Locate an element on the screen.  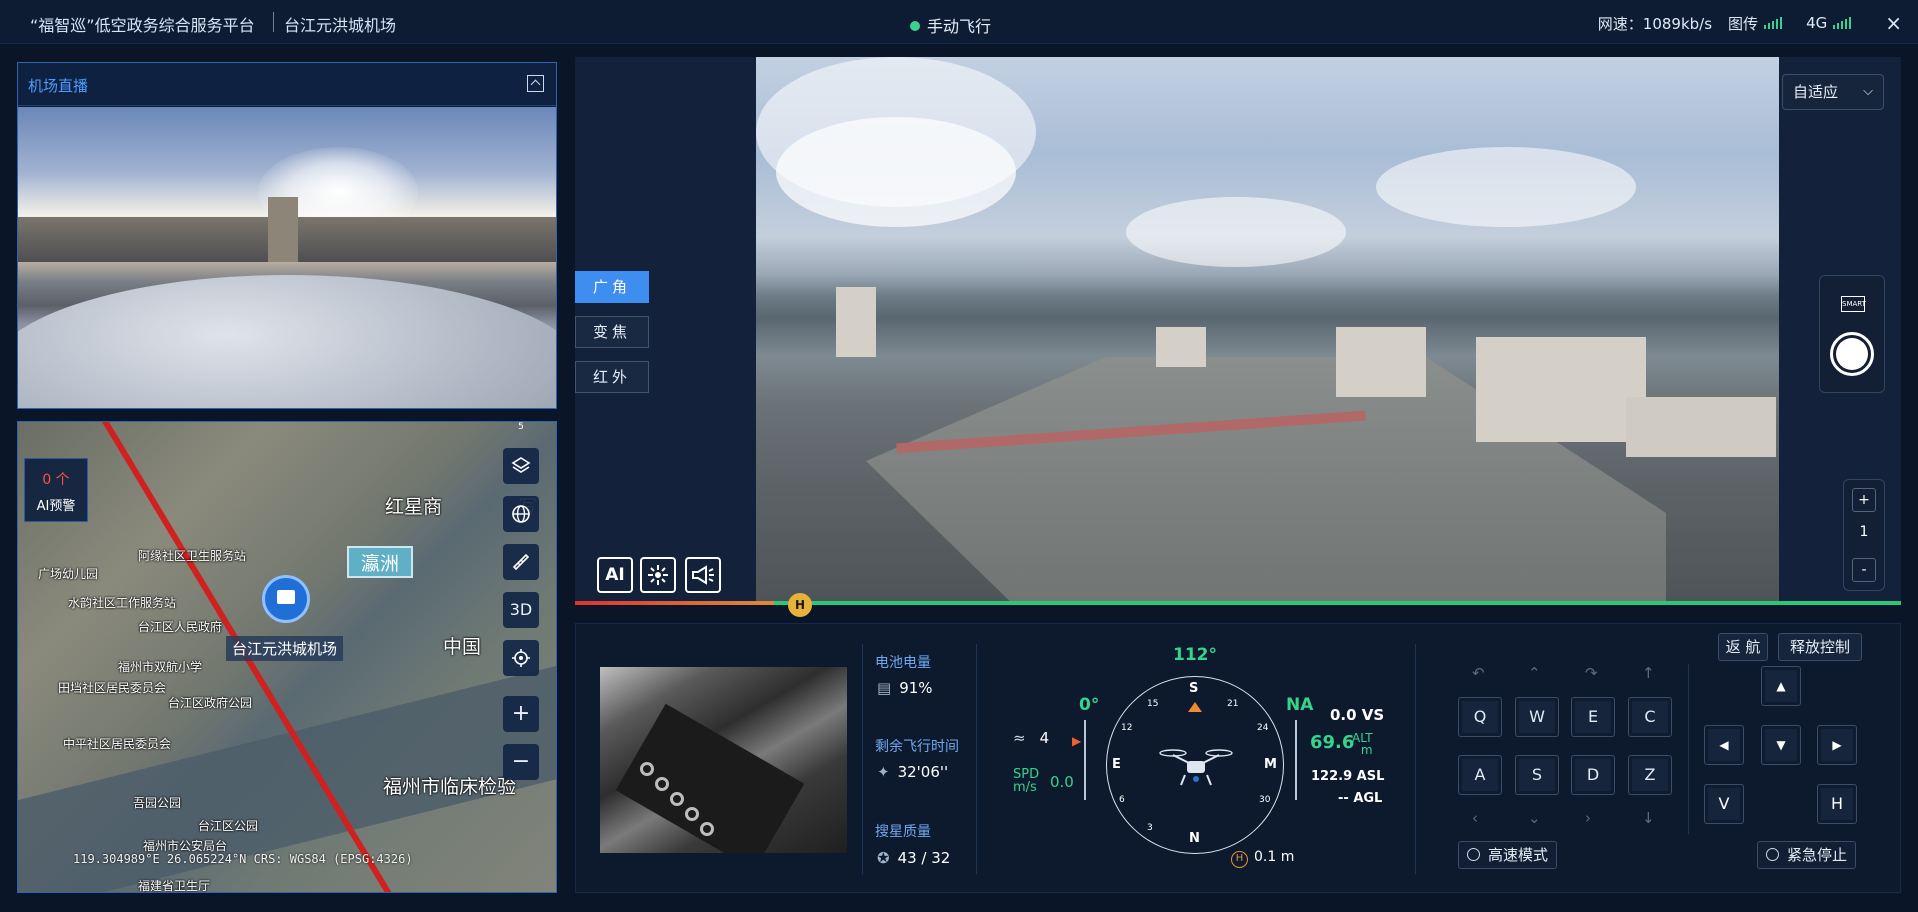
smart-mode-icon: SMART is located at coordinates (1853, 304).